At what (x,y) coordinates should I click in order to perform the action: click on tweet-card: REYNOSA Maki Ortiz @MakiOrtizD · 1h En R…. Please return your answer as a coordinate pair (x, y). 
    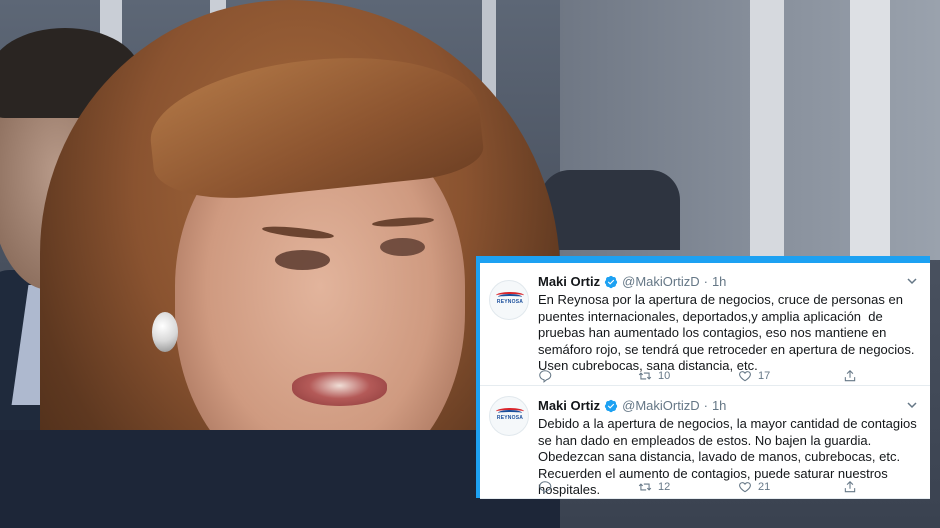
    Looking at the image, I should click on (705, 324).